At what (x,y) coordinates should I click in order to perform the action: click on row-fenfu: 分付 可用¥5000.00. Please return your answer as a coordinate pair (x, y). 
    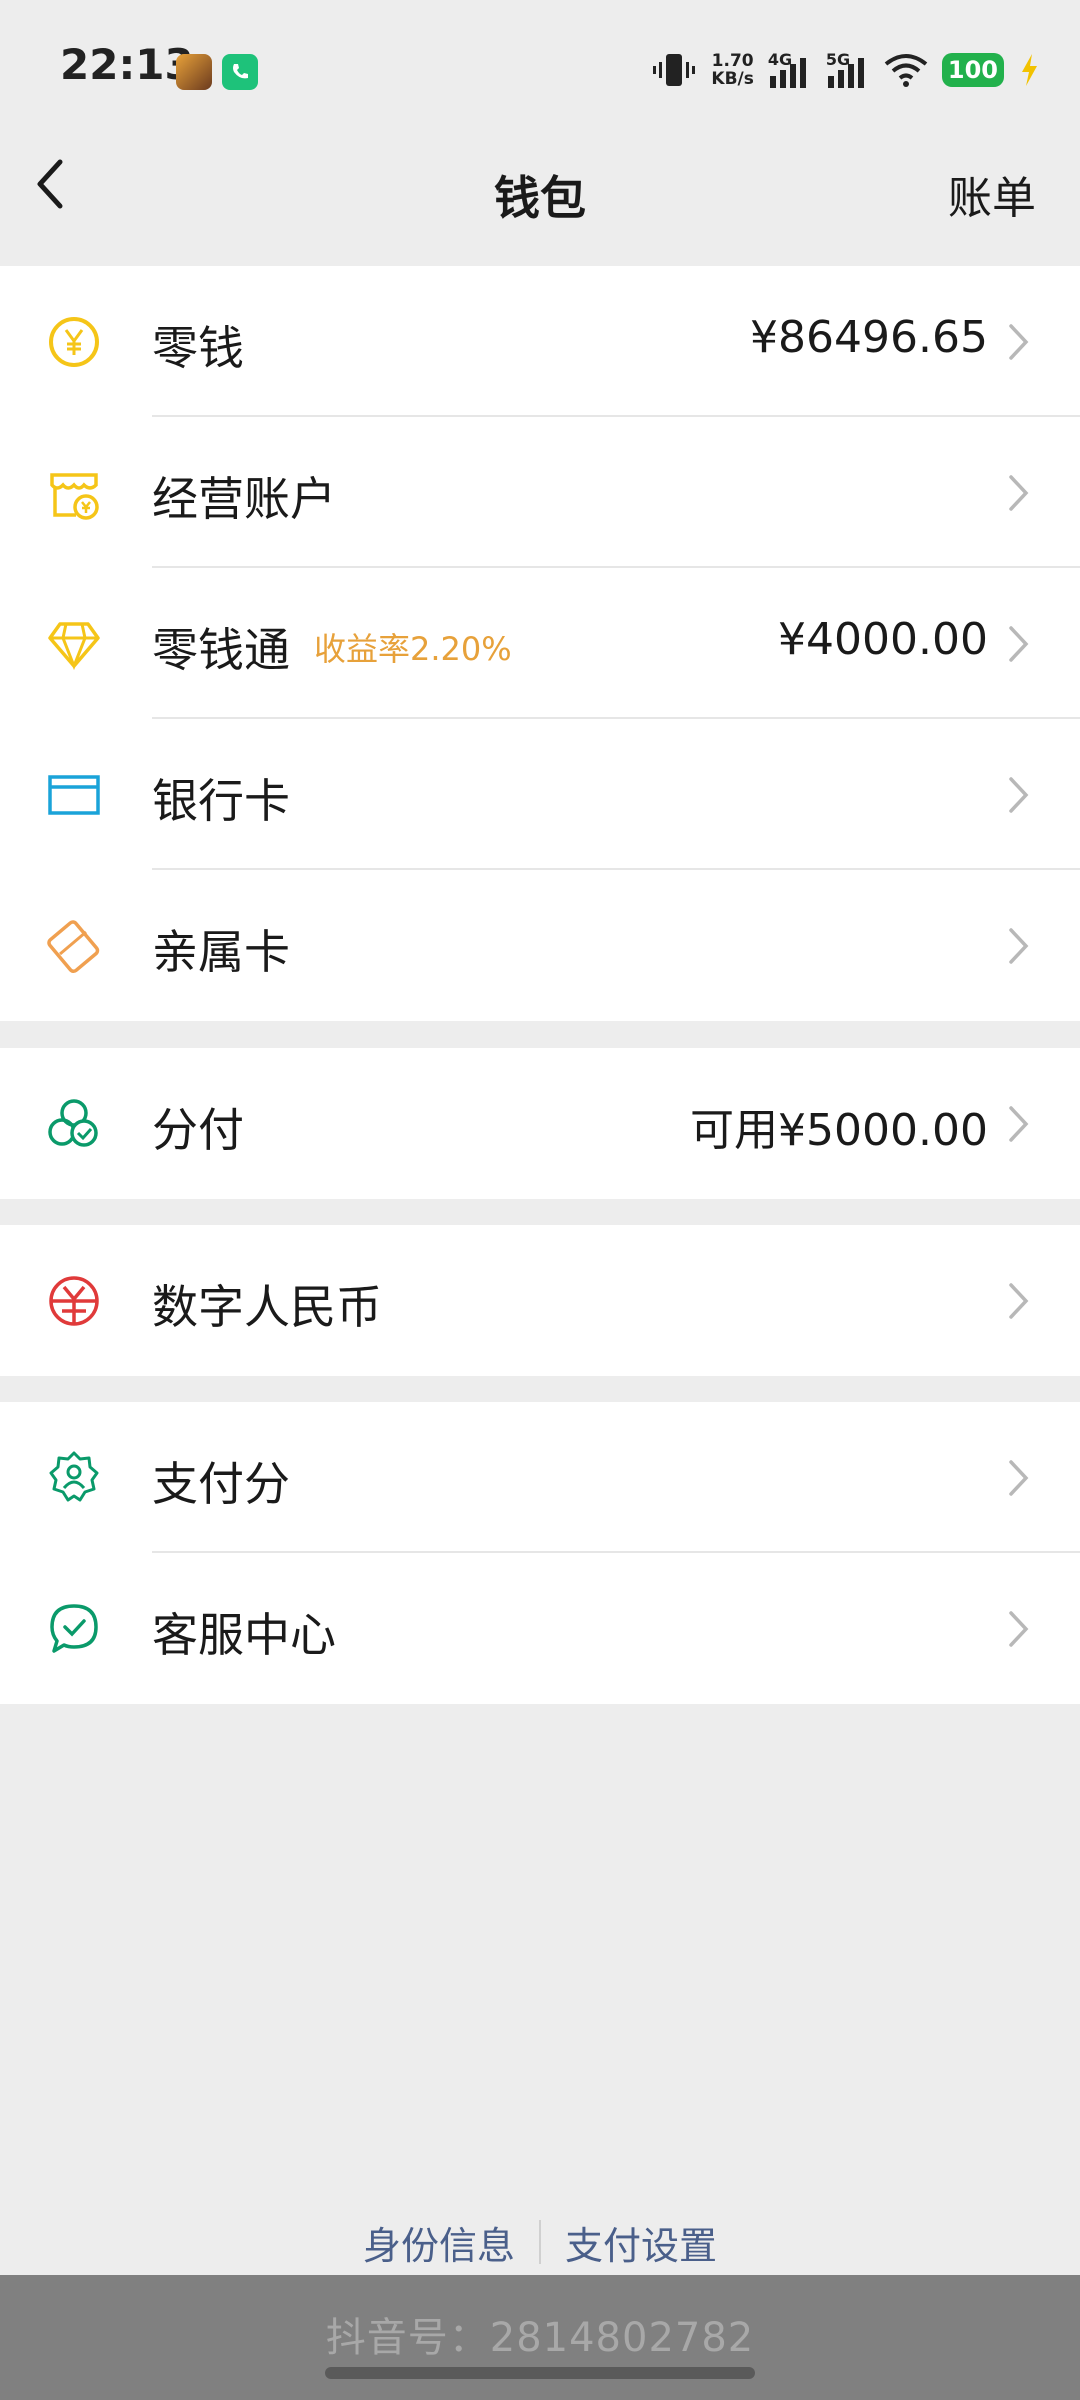
    Looking at the image, I should click on (540, 1123).